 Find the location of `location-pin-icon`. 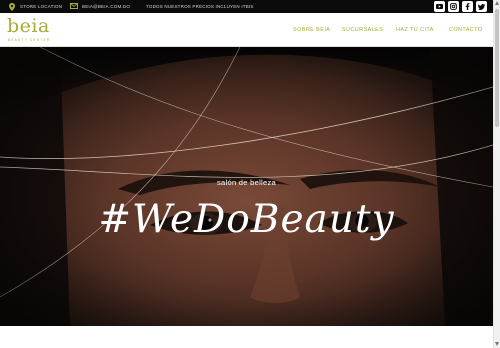

location-pin-icon is located at coordinates (12, 7).